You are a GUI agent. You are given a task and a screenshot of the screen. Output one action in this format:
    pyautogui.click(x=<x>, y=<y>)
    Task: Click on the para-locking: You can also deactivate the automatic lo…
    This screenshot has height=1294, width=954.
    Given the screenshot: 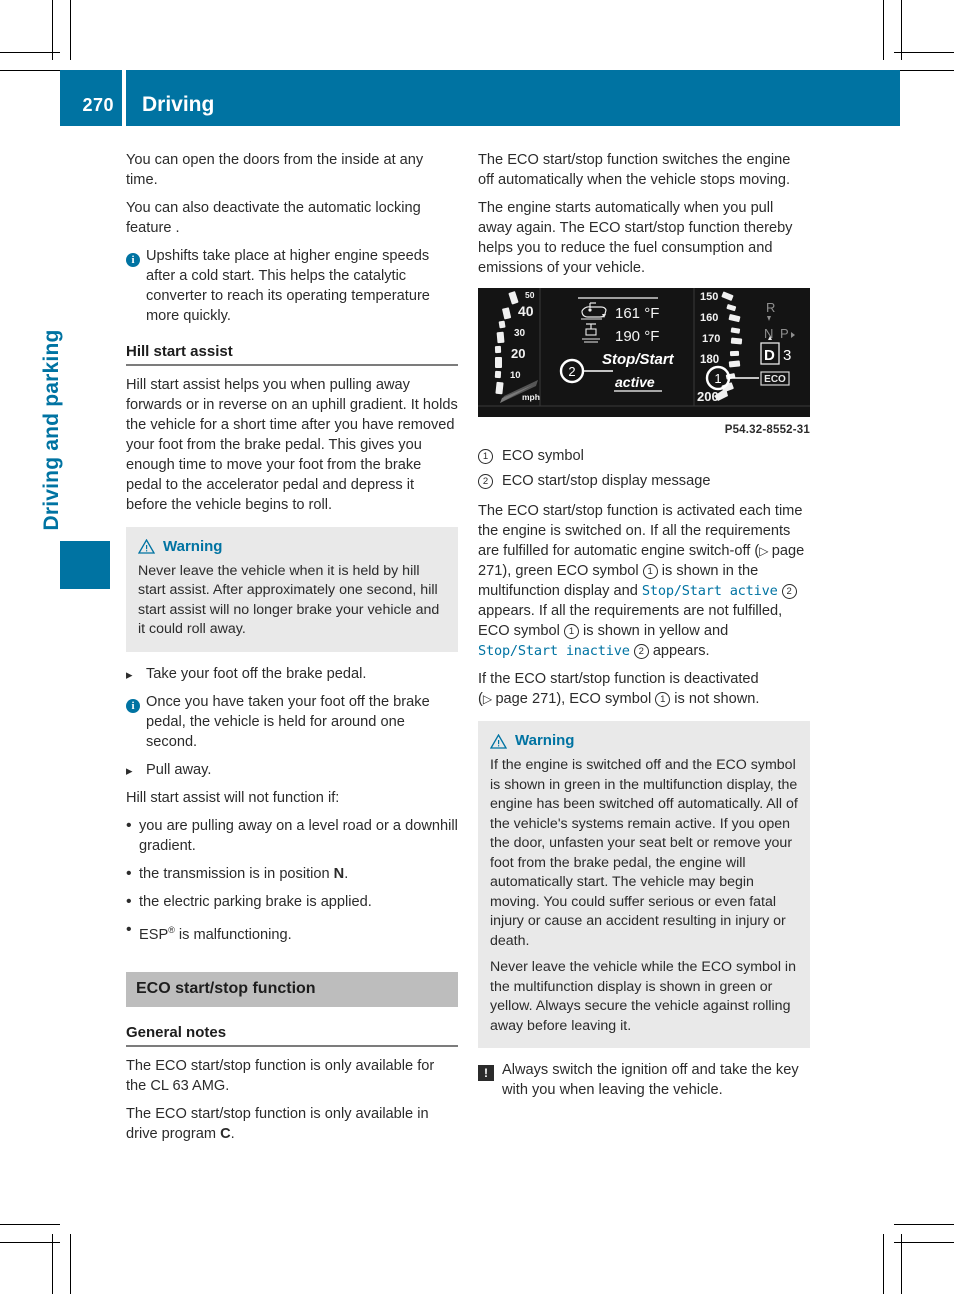 What is the action you would take?
    pyautogui.click(x=273, y=218)
    